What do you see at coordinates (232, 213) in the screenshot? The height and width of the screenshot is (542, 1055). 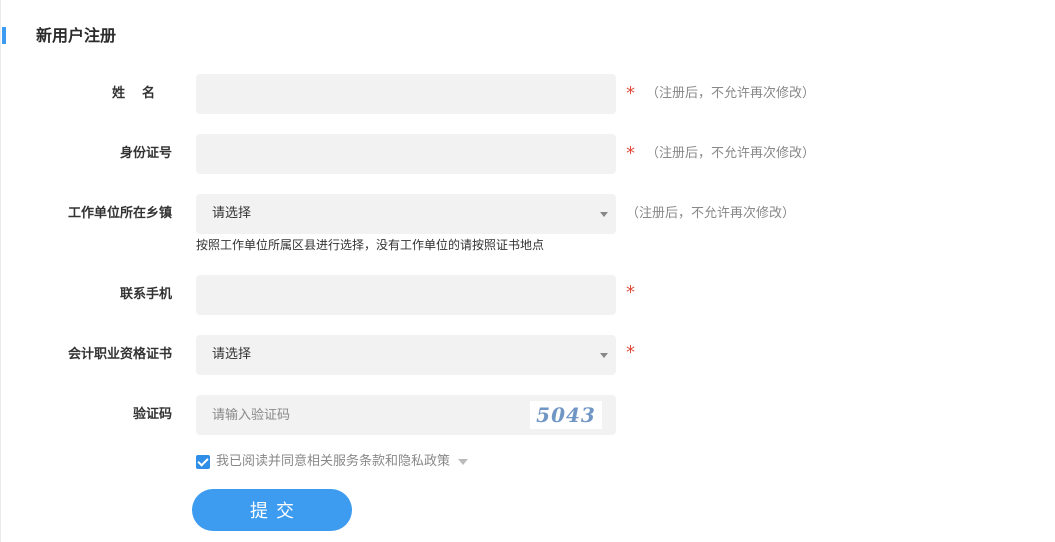 I see `workplace-town-selected: 请选择` at bounding box center [232, 213].